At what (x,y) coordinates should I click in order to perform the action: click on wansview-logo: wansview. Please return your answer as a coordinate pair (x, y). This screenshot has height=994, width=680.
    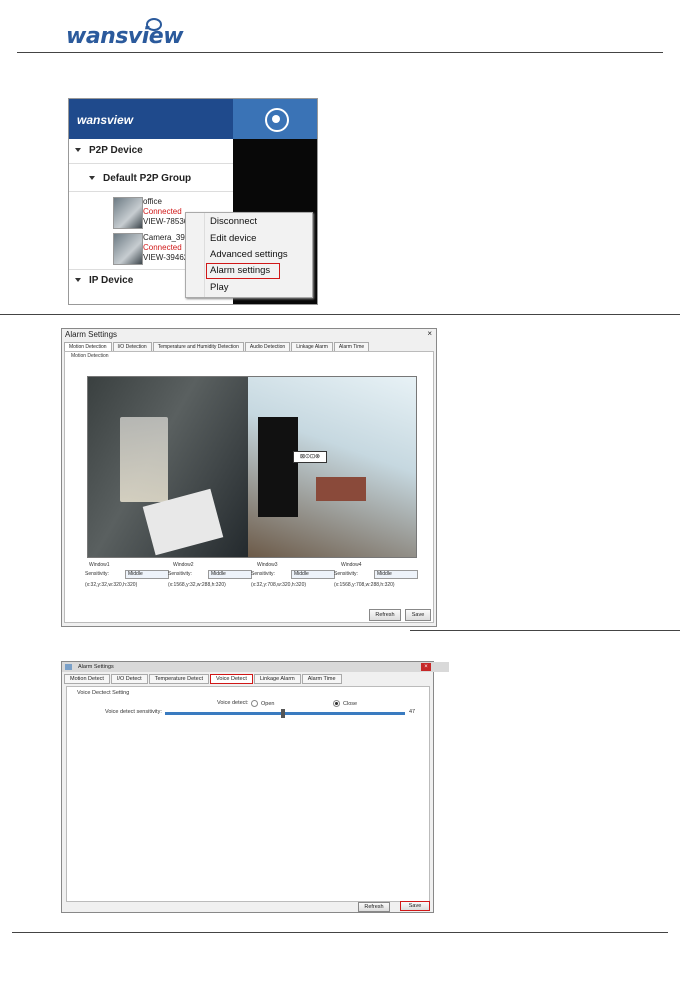
    Looking at the image, I should click on (132, 34).